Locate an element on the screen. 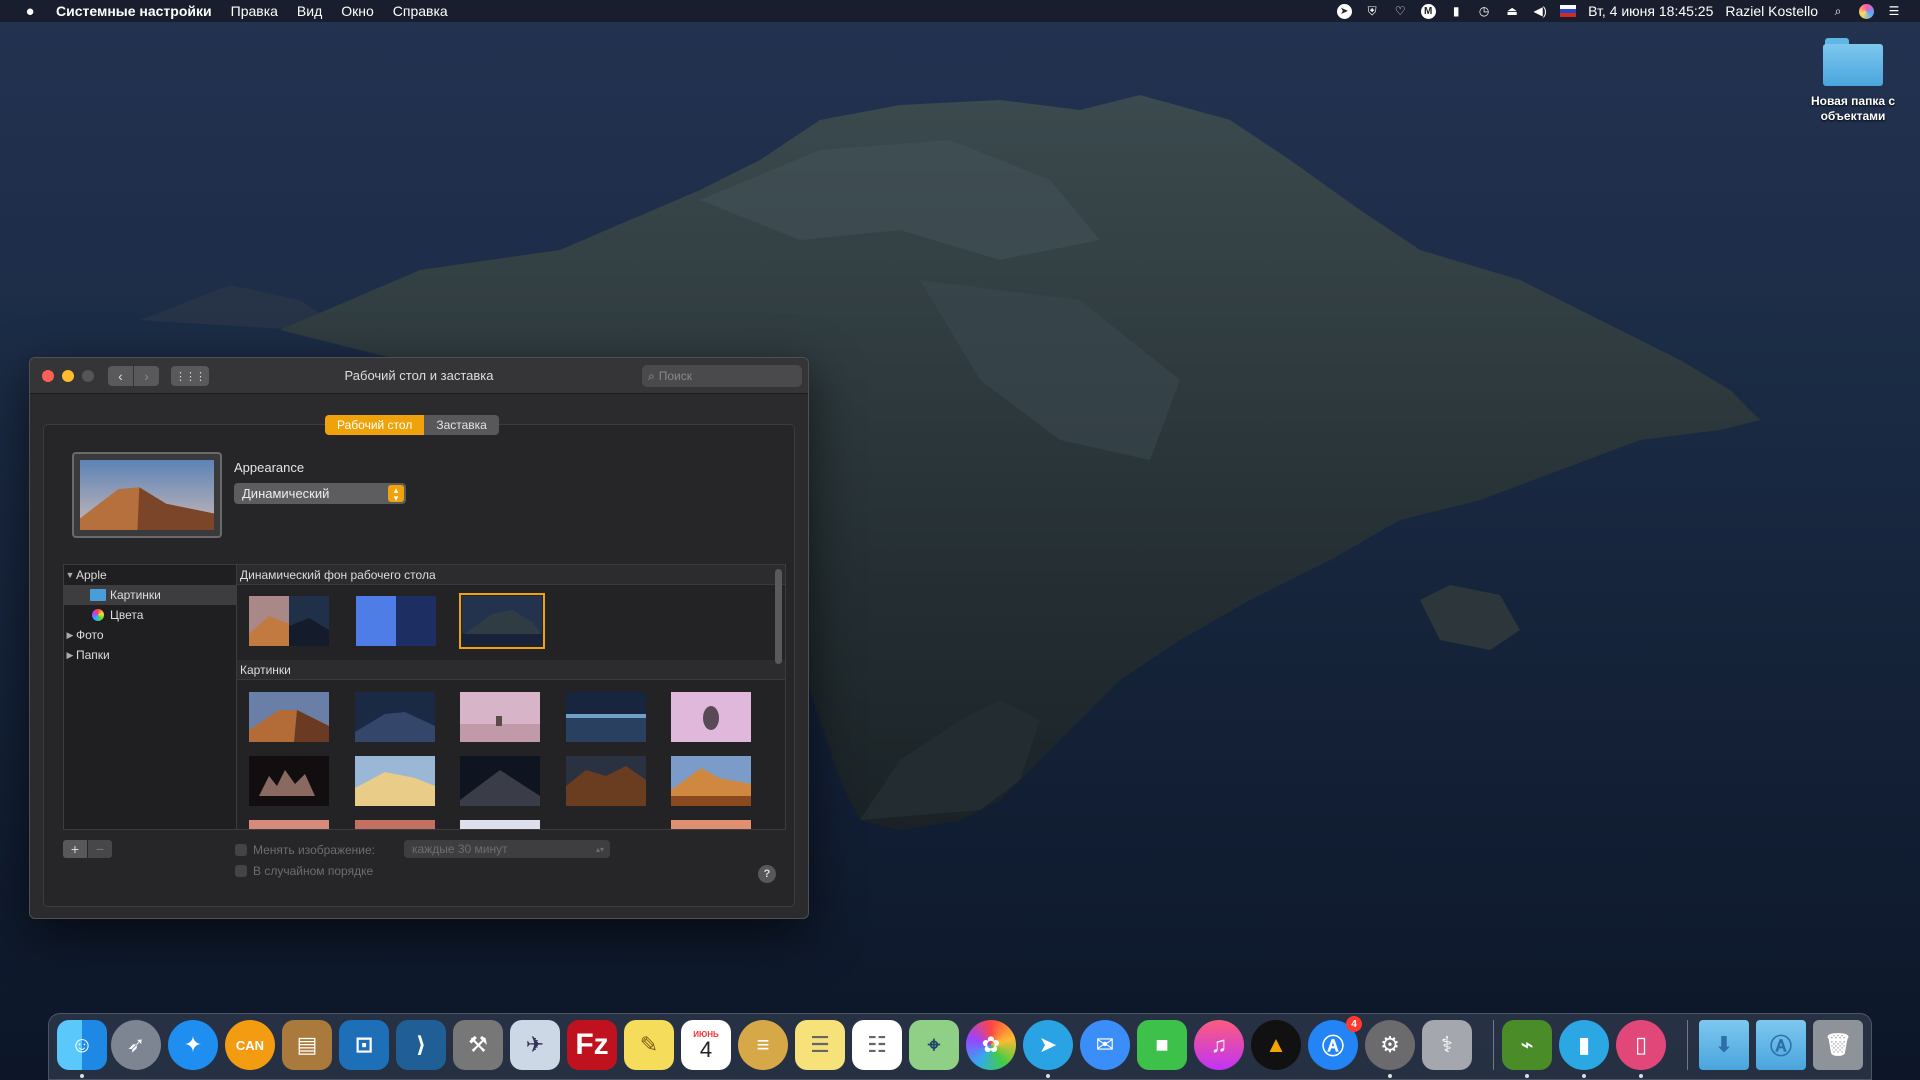 This screenshot has height=1080, width=1920. search-input: ⌕ Поиск is located at coordinates (722, 376).